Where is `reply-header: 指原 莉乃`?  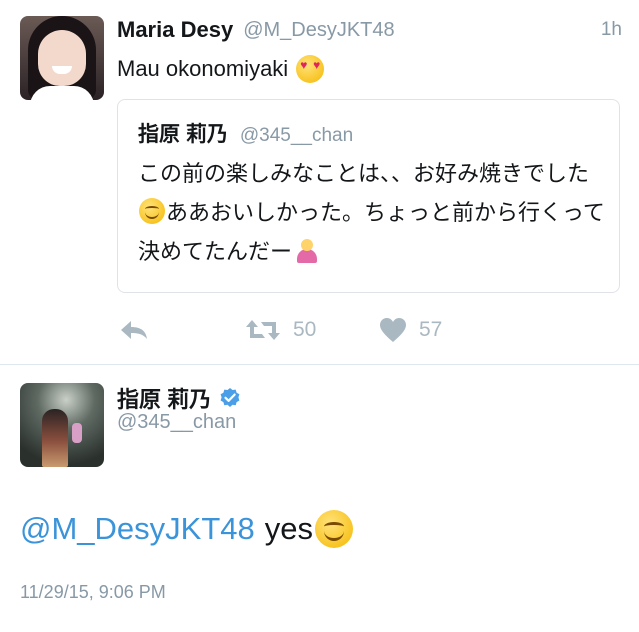
reply-header: 指原 莉乃 is located at coordinates (179, 398).